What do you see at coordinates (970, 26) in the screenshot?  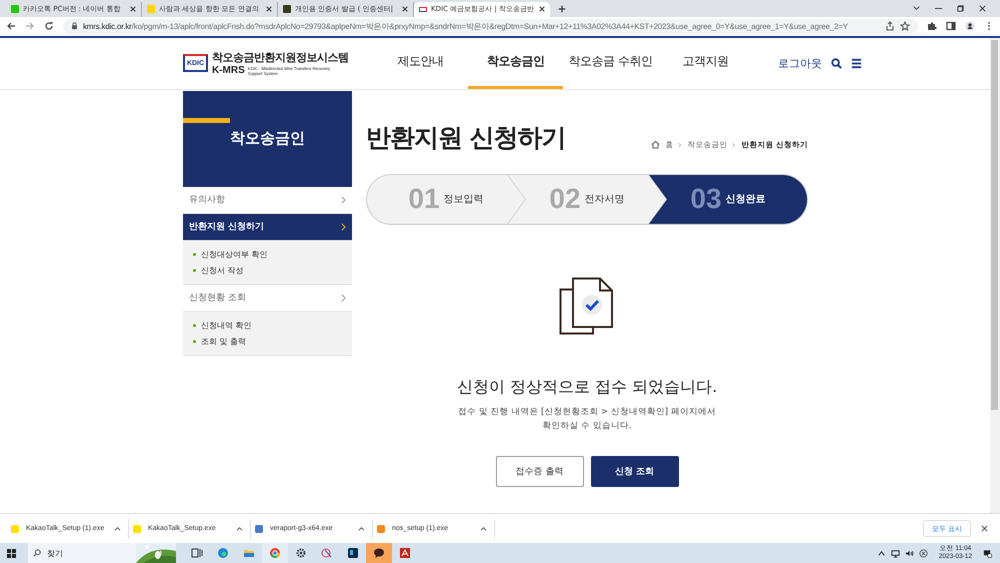 I see `profile-icon` at bounding box center [970, 26].